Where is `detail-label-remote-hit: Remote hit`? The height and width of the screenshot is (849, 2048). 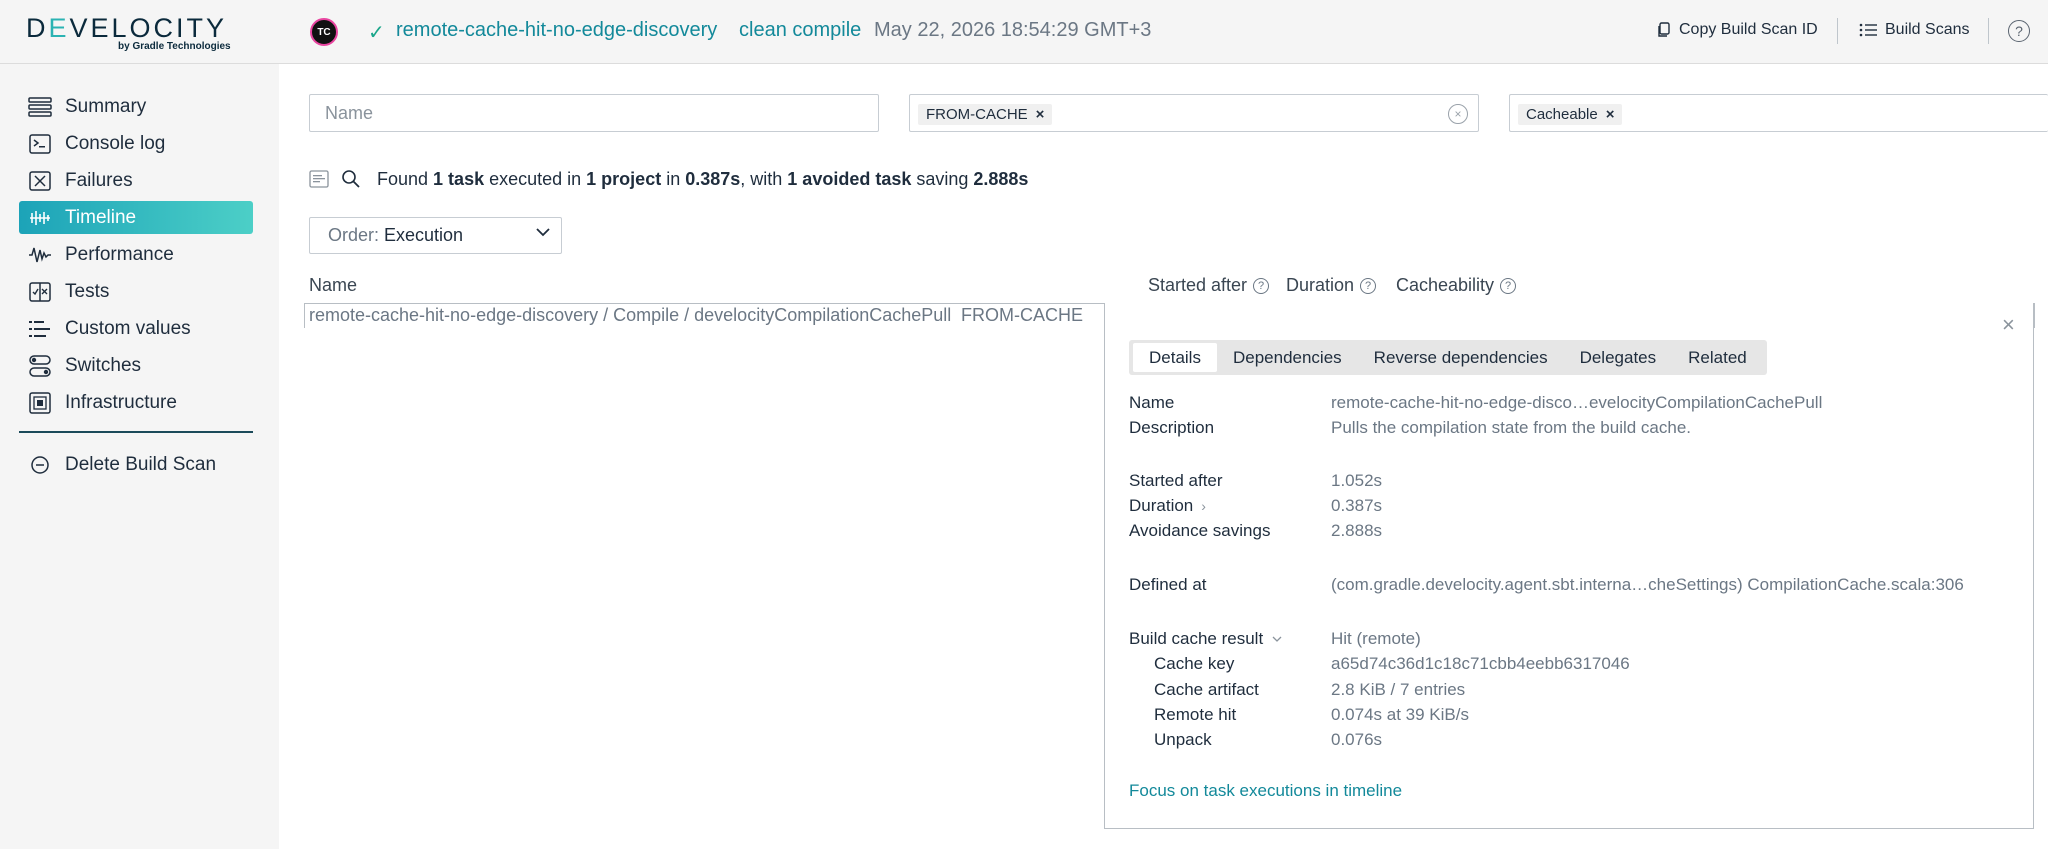 detail-label-remote-hit: Remote hit is located at coordinates (1195, 714).